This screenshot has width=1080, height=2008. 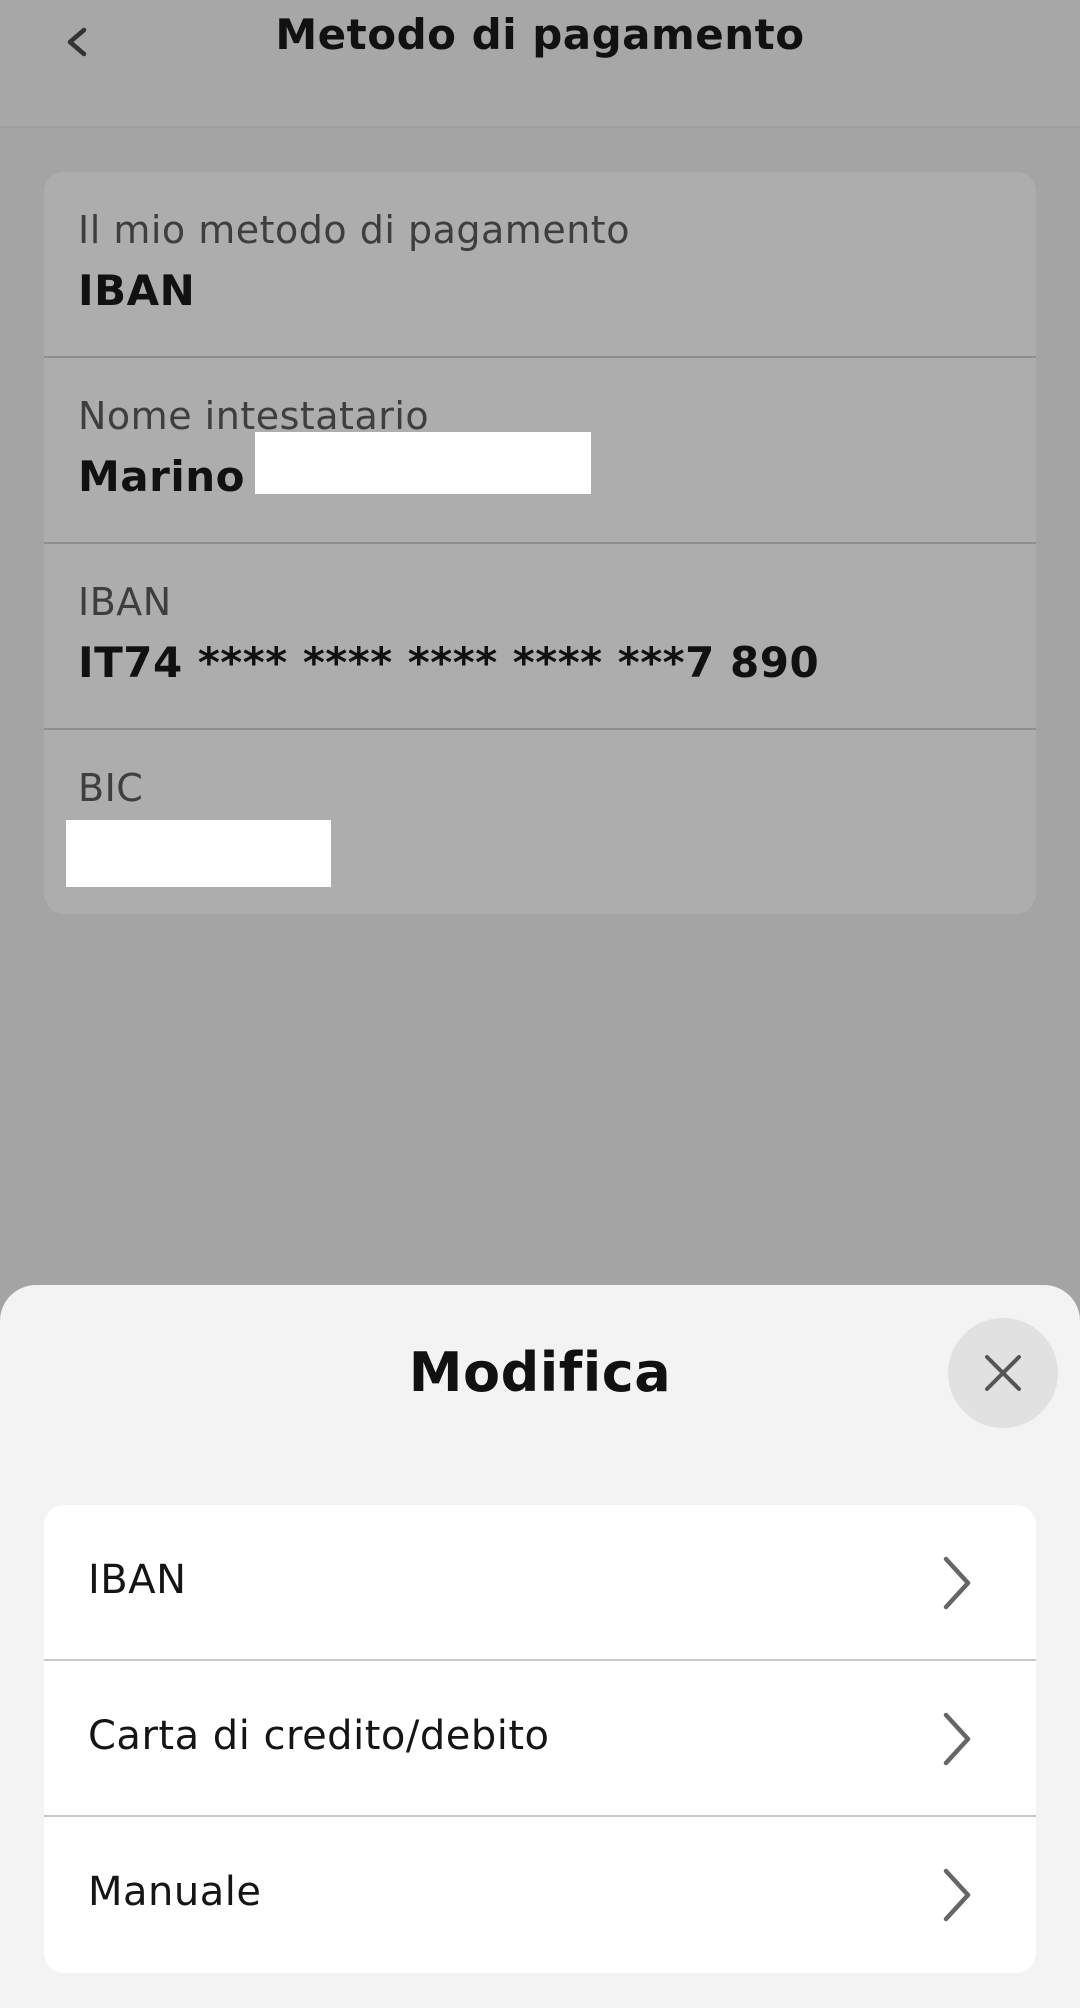 I want to click on iban-value: IT74 **** **** **** **** ***7 890, so click(x=449, y=662).